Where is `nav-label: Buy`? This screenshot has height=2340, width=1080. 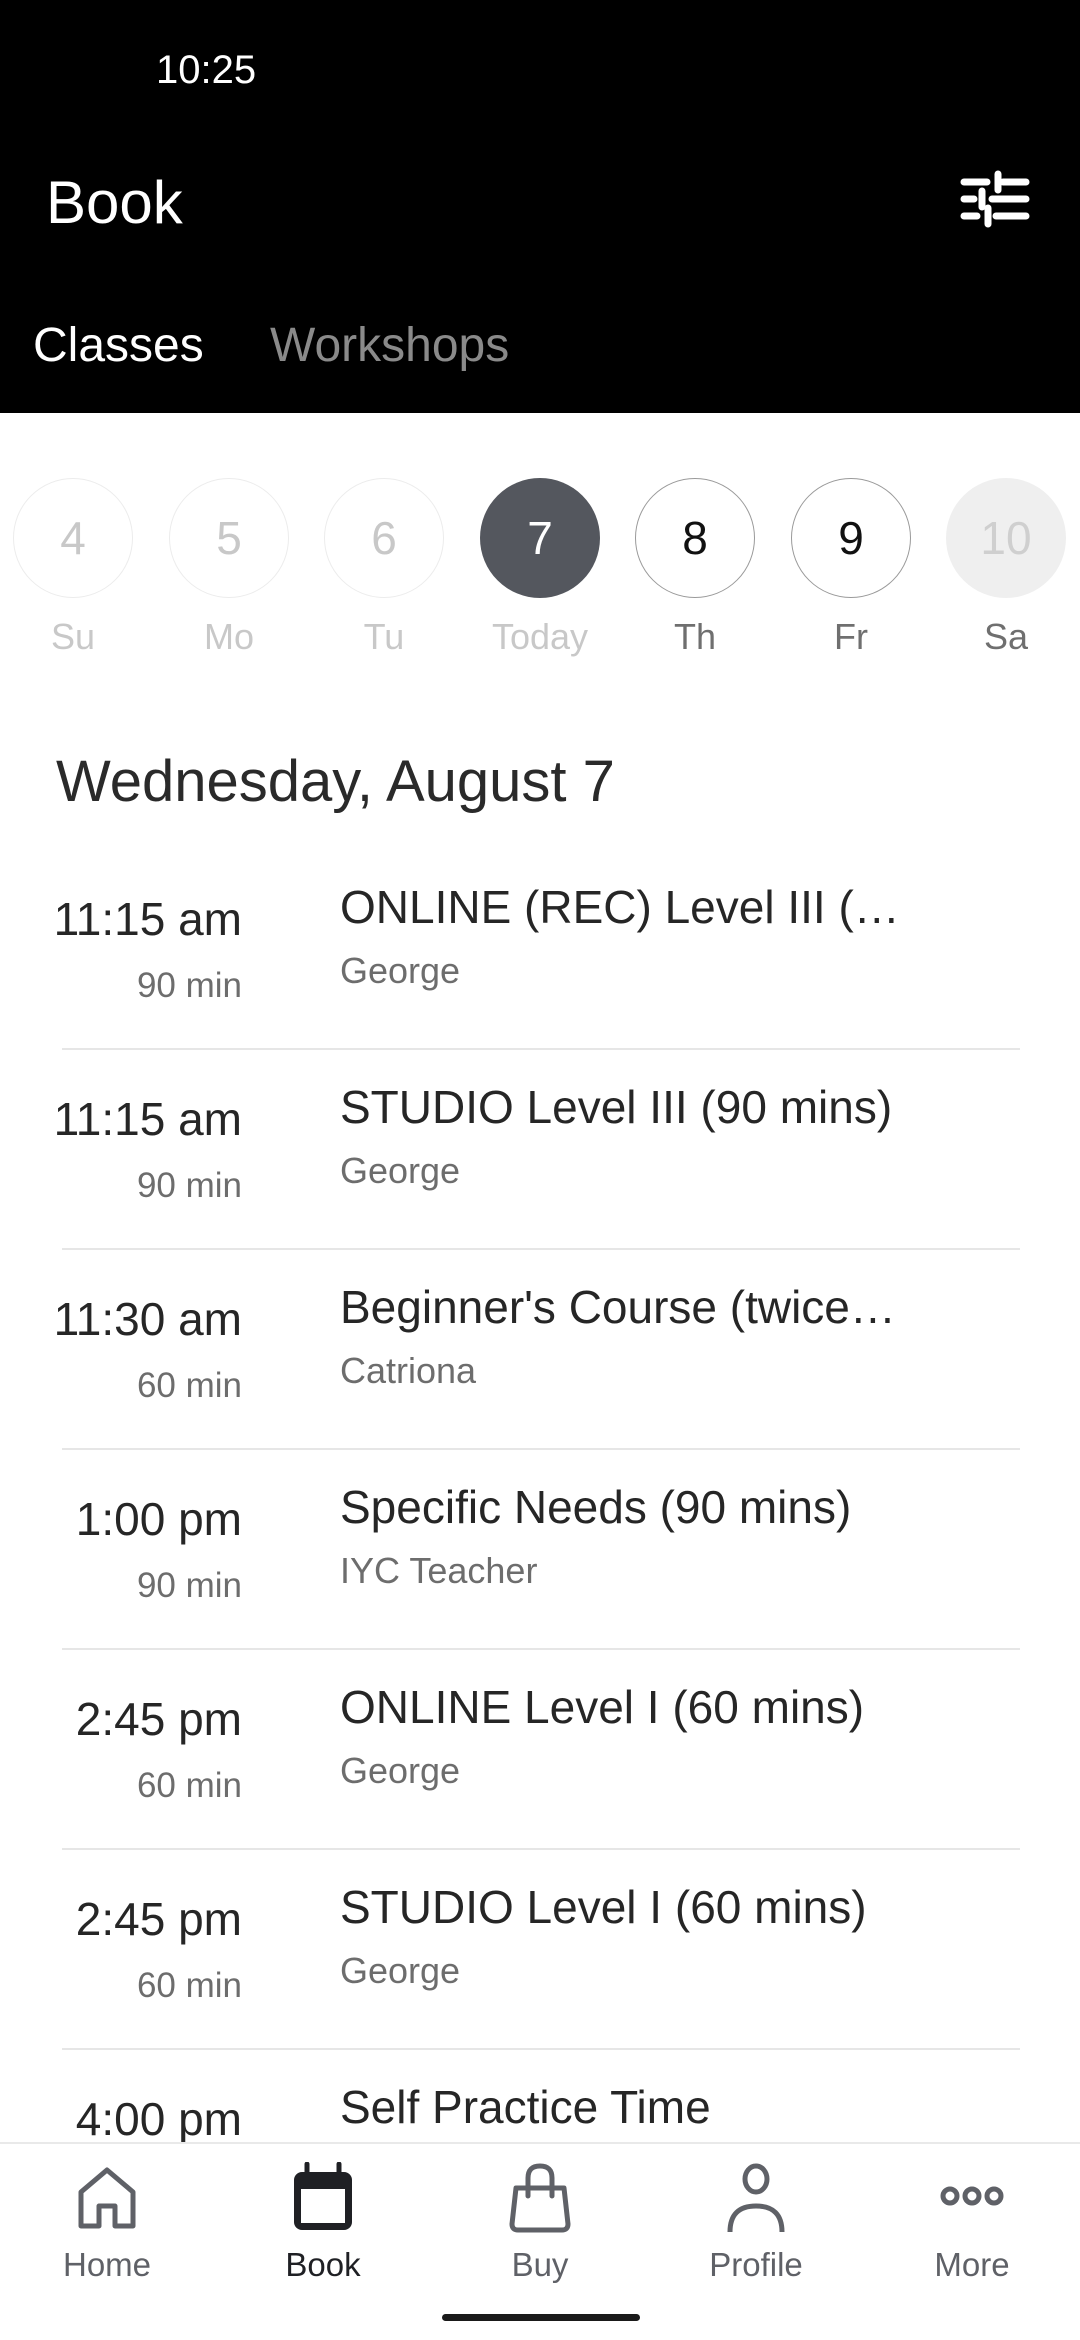
nav-label: Buy is located at coordinates (540, 2264).